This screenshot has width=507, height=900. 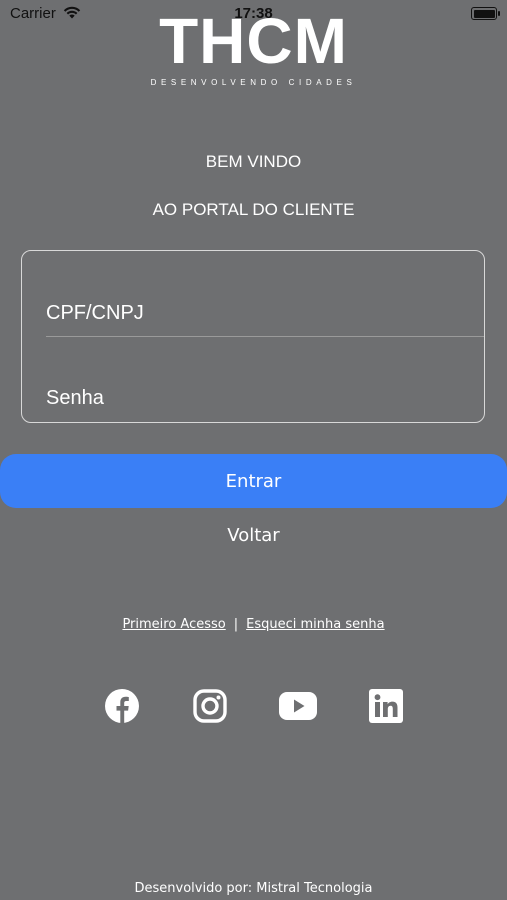 What do you see at coordinates (253, 161) in the screenshot?
I see `welcome-heading: BEM VINDO` at bounding box center [253, 161].